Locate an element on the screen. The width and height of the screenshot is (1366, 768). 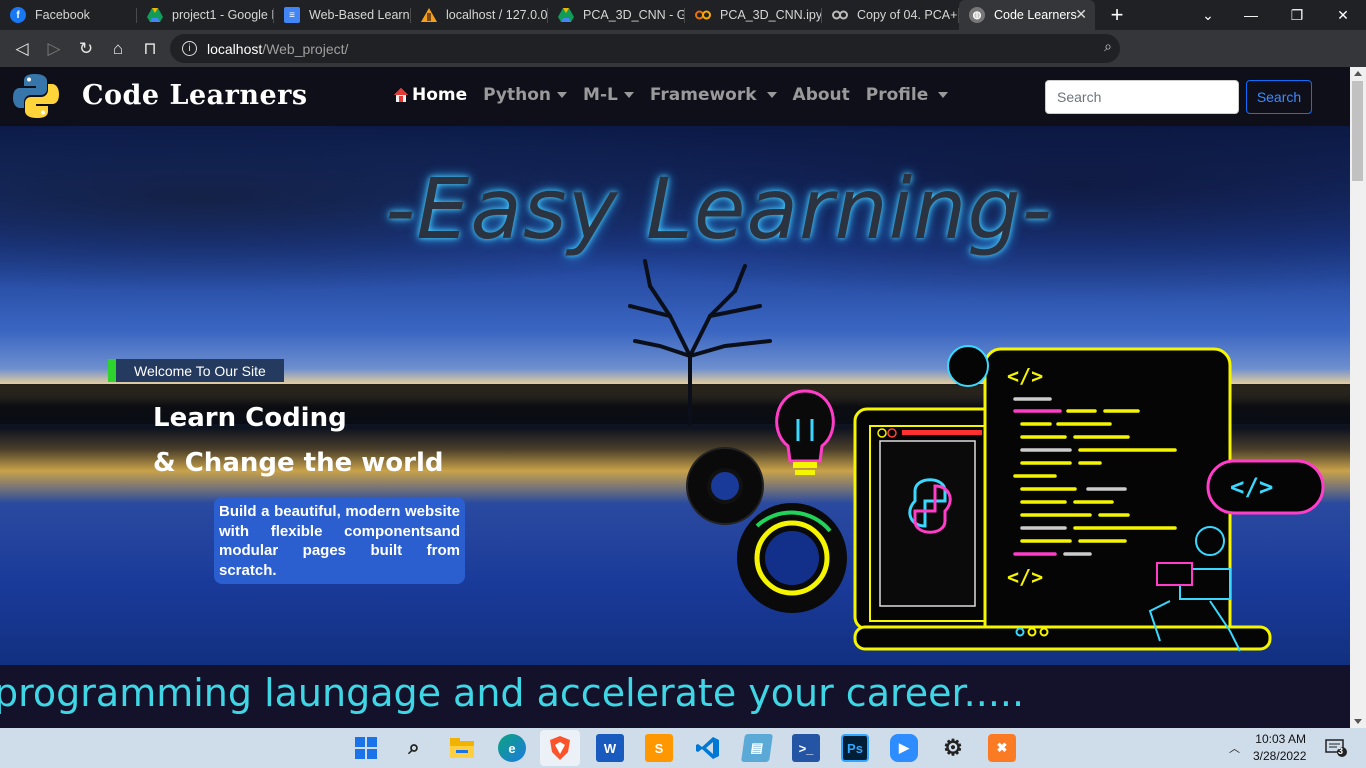
tab-pca-drive: PCA_3D_CNN - Google is located at coordinates (616, 15).